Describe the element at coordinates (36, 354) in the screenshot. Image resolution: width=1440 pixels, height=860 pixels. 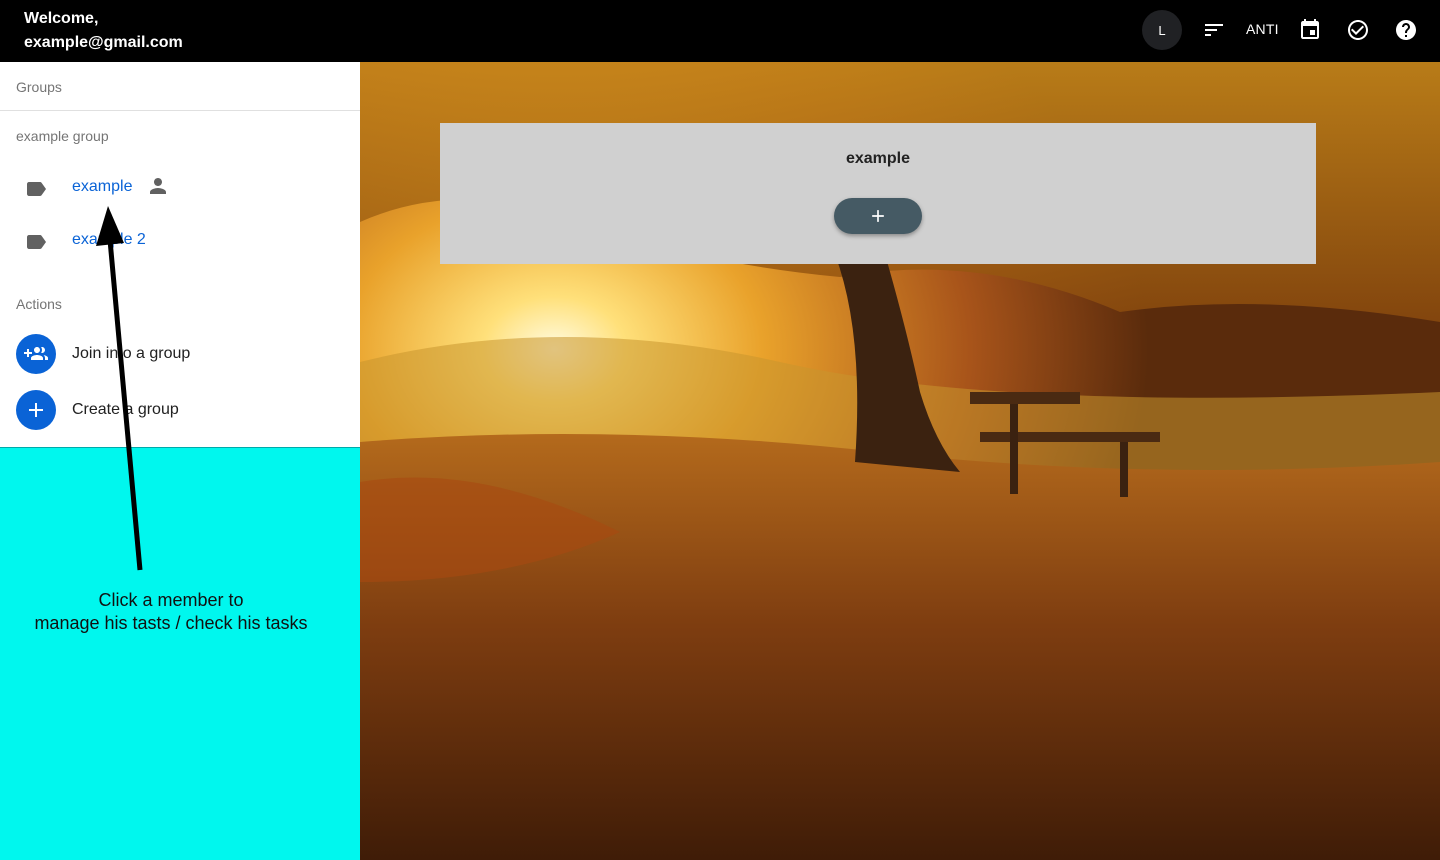
I see `group-add-icon` at that location.